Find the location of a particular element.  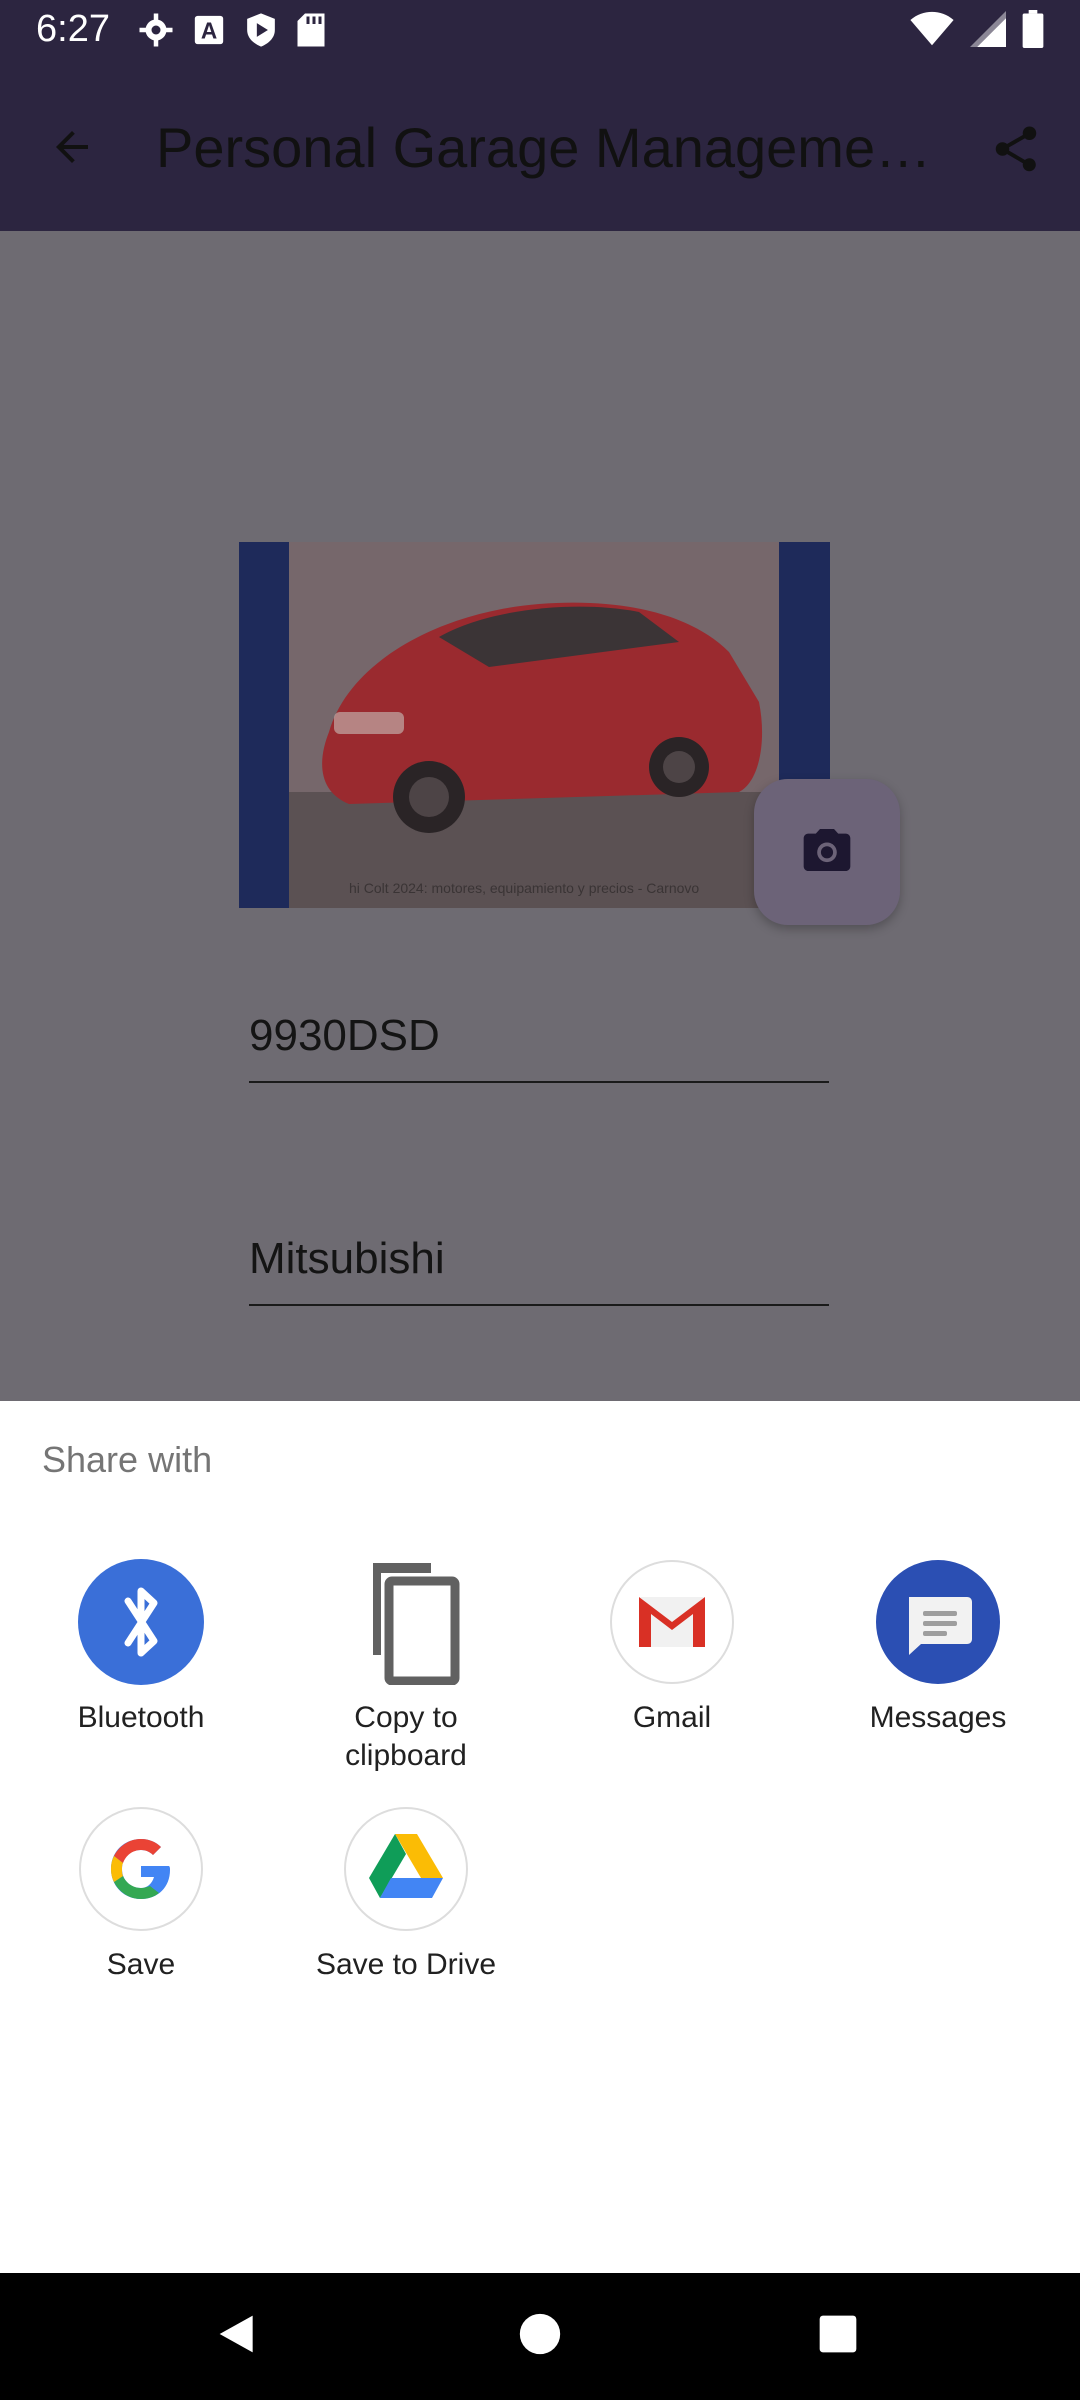

system-nav-bar is located at coordinates (540, 2336).